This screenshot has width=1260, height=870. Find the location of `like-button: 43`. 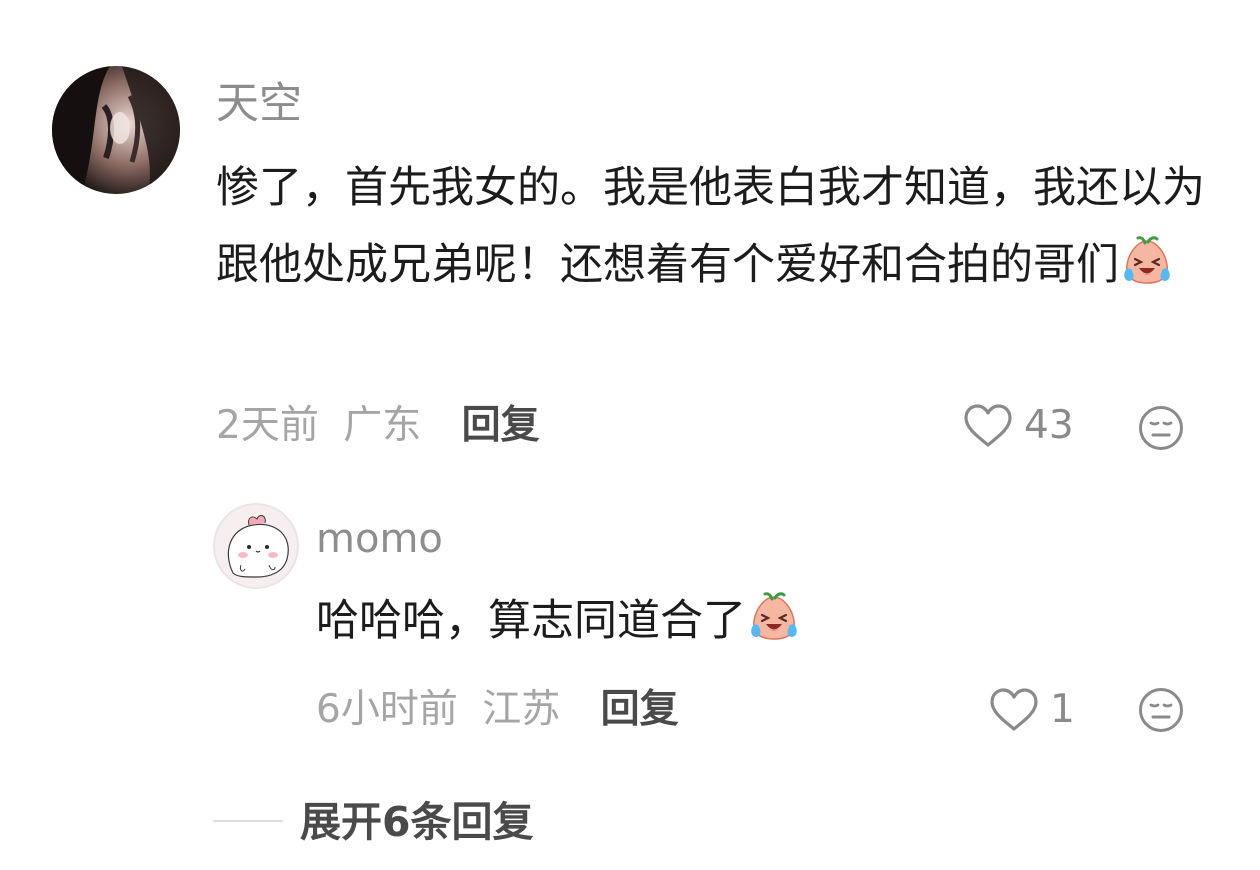

like-button: 43 is located at coordinates (1018, 426).